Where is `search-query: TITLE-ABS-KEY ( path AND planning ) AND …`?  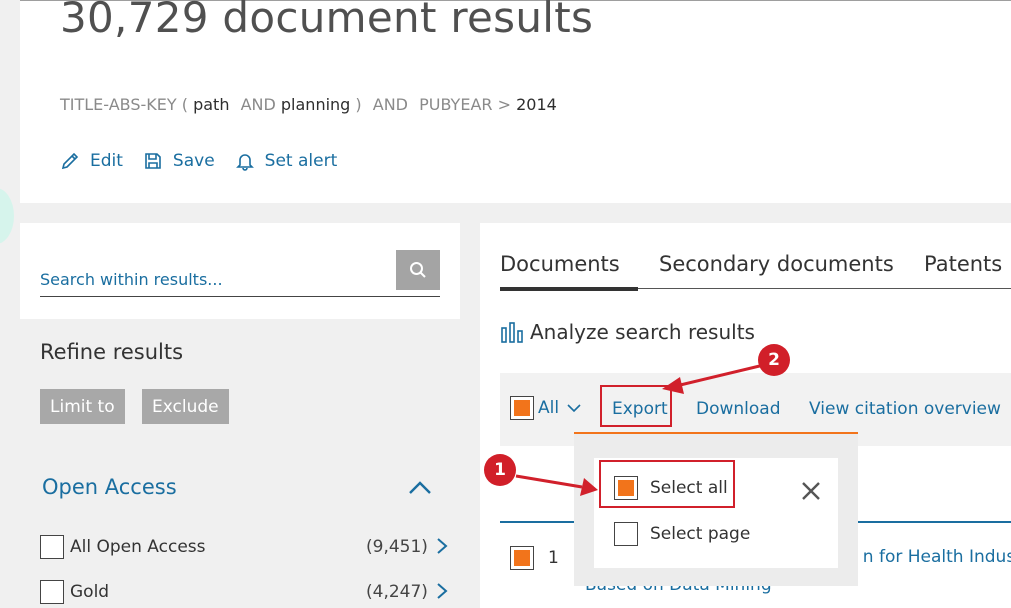
search-query: TITLE-ABS-KEY ( path AND planning ) AND … is located at coordinates (308, 104).